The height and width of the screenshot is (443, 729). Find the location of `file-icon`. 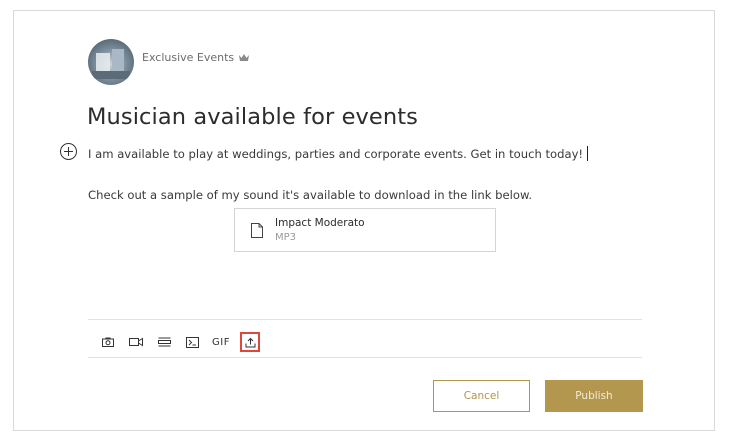

file-icon is located at coordinates (257, 230).